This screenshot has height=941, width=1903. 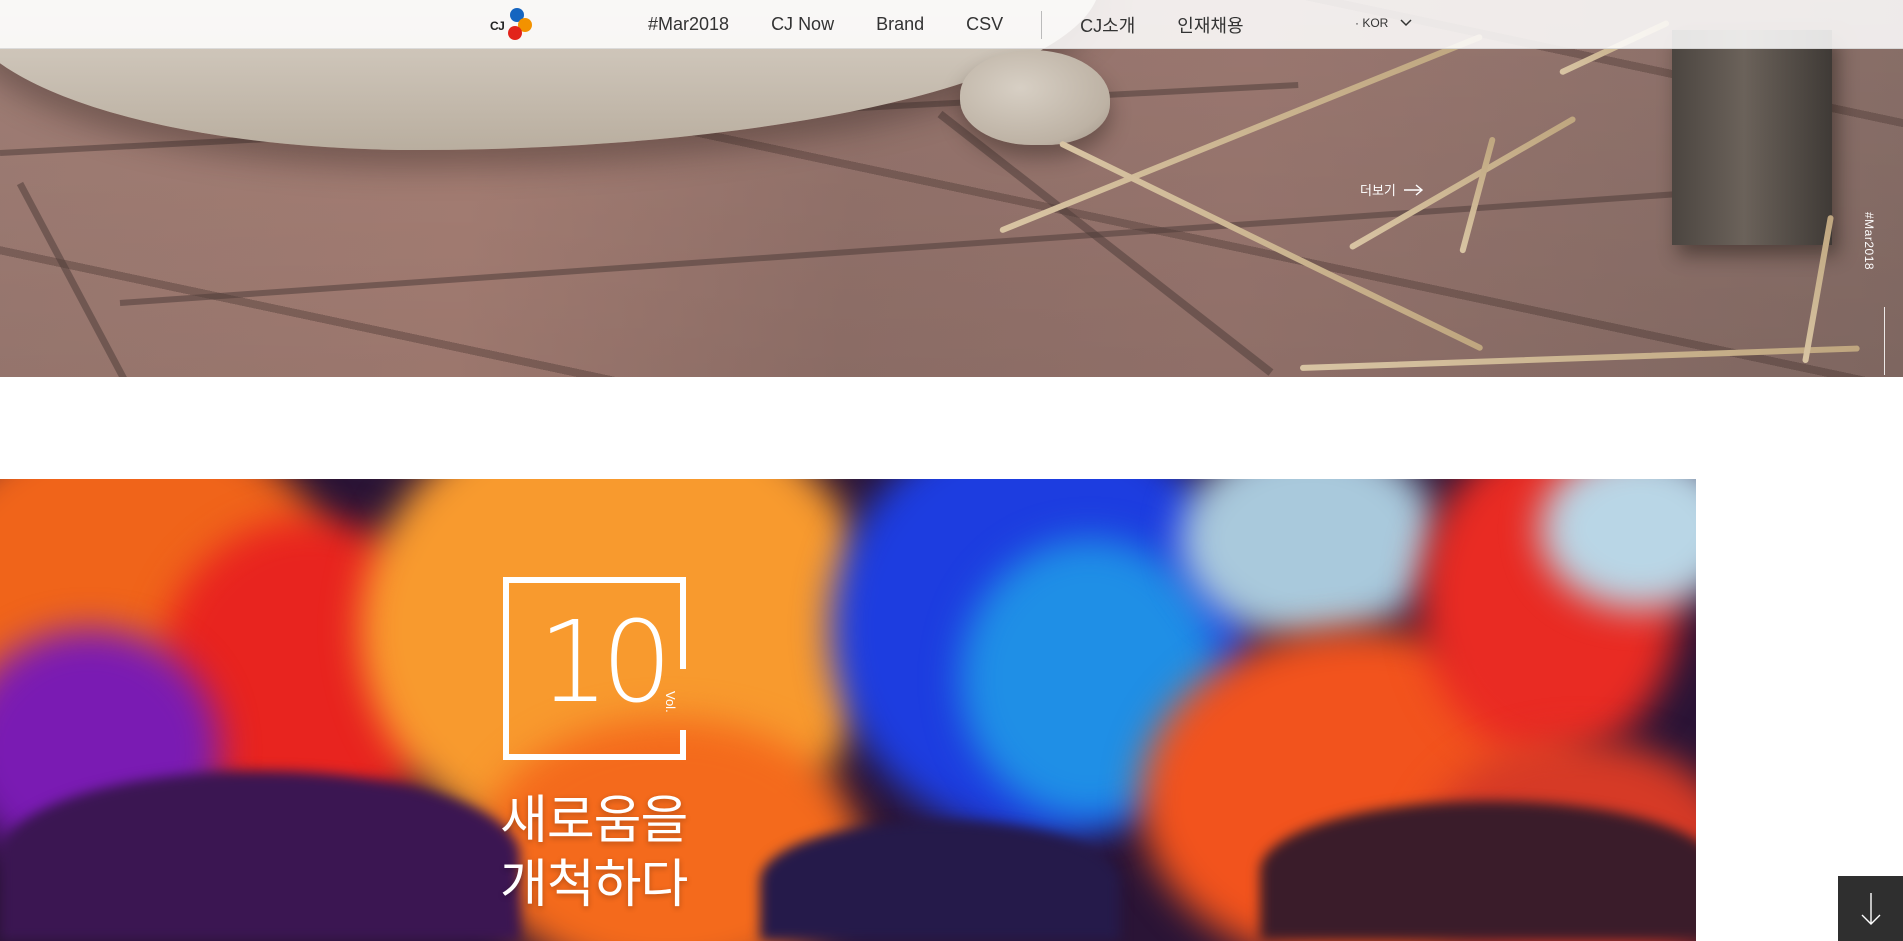 What do you see at coordinates (594, 821) in the screenshot?
I see `headline-line-1: 새로움을` at bounding box center [594, 821].